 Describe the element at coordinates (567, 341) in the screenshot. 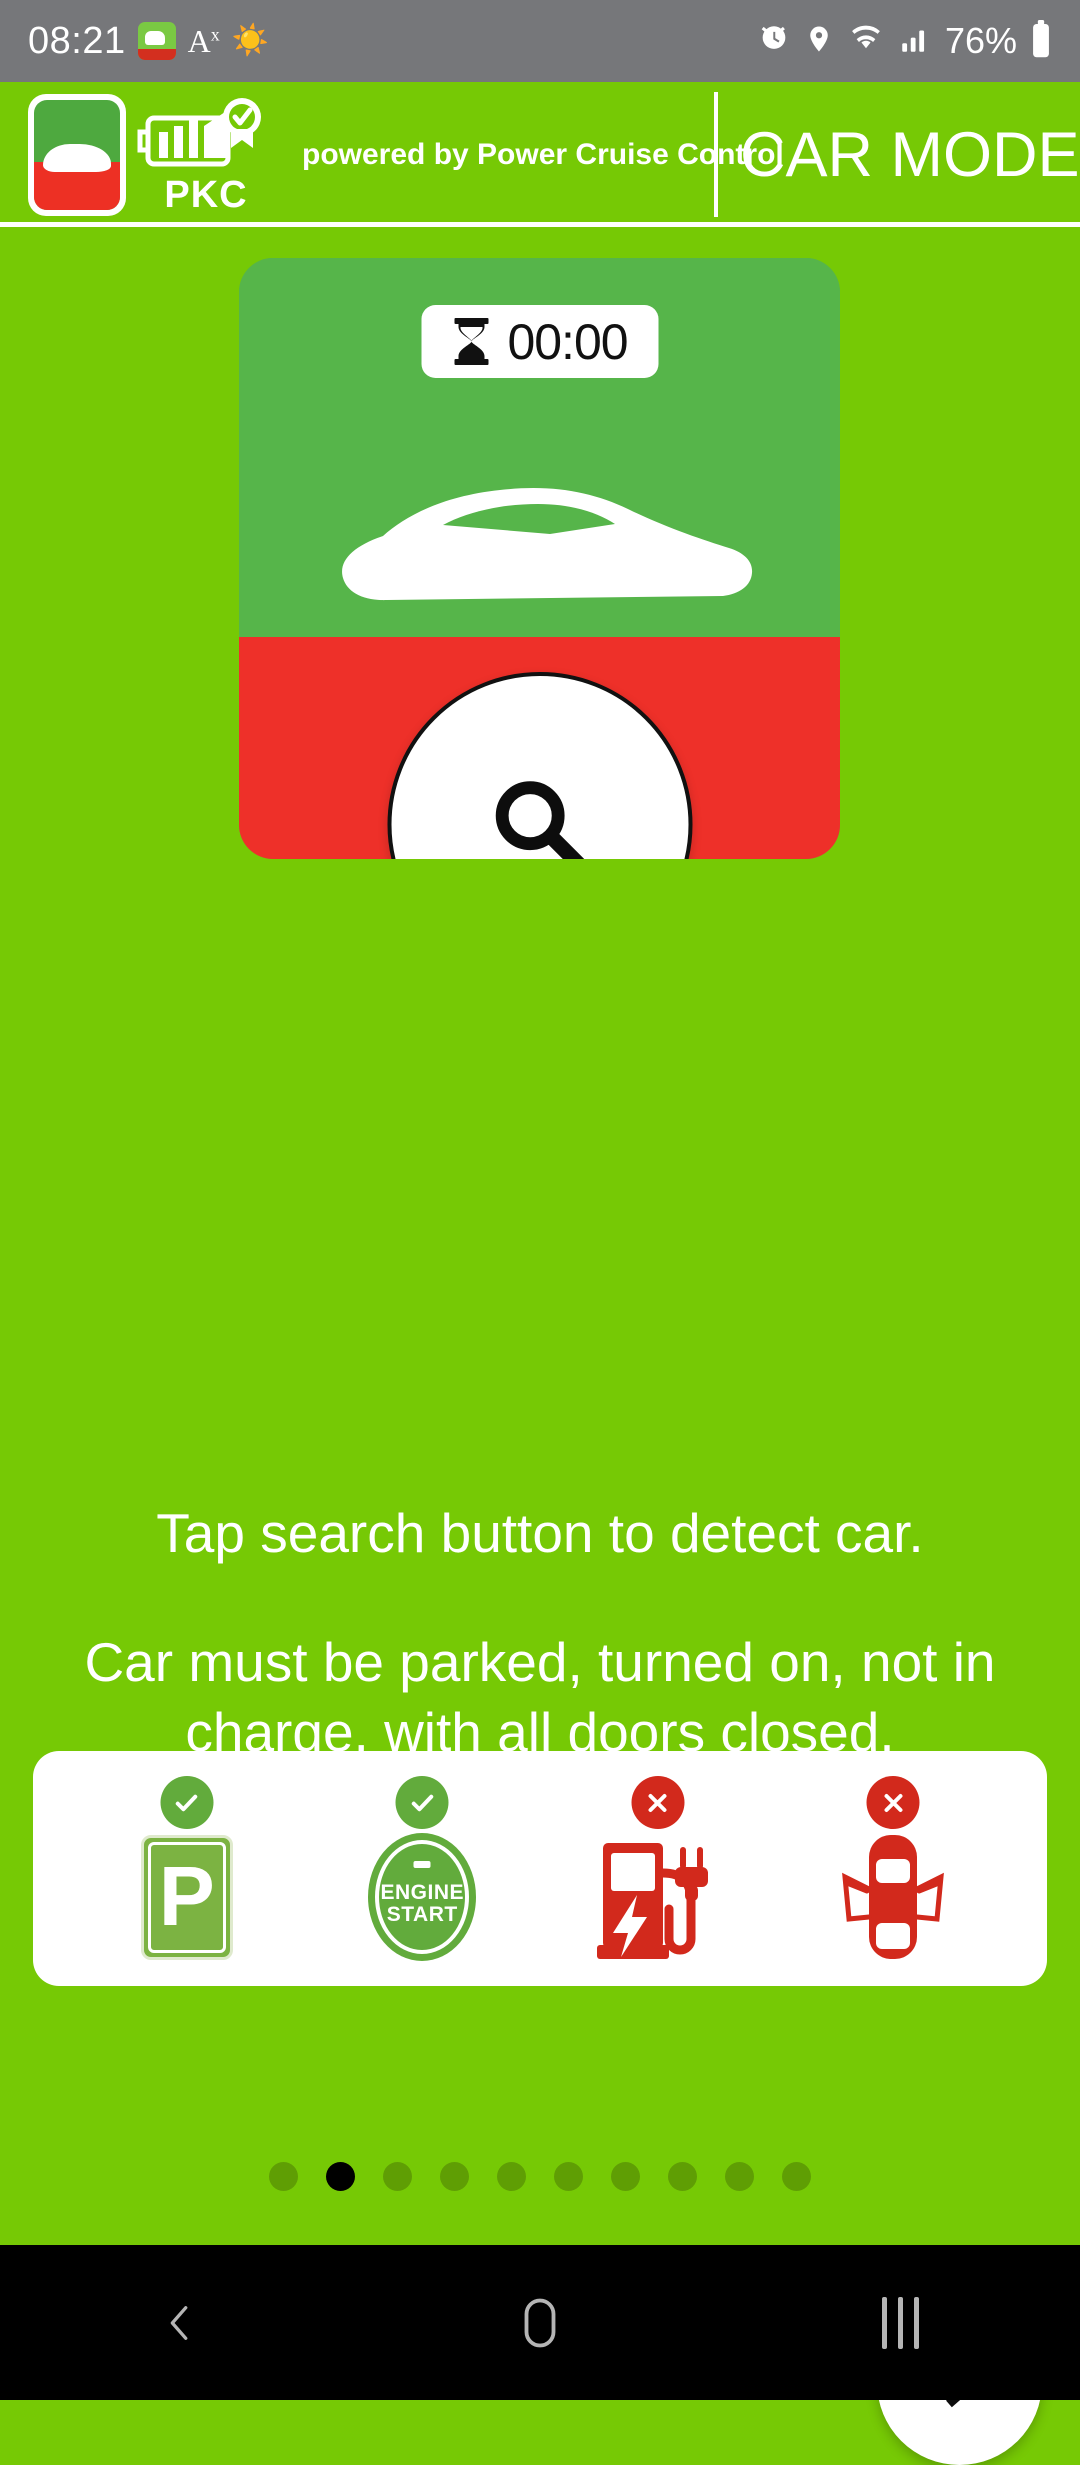

I see `timer-value: 00:00` at that location.